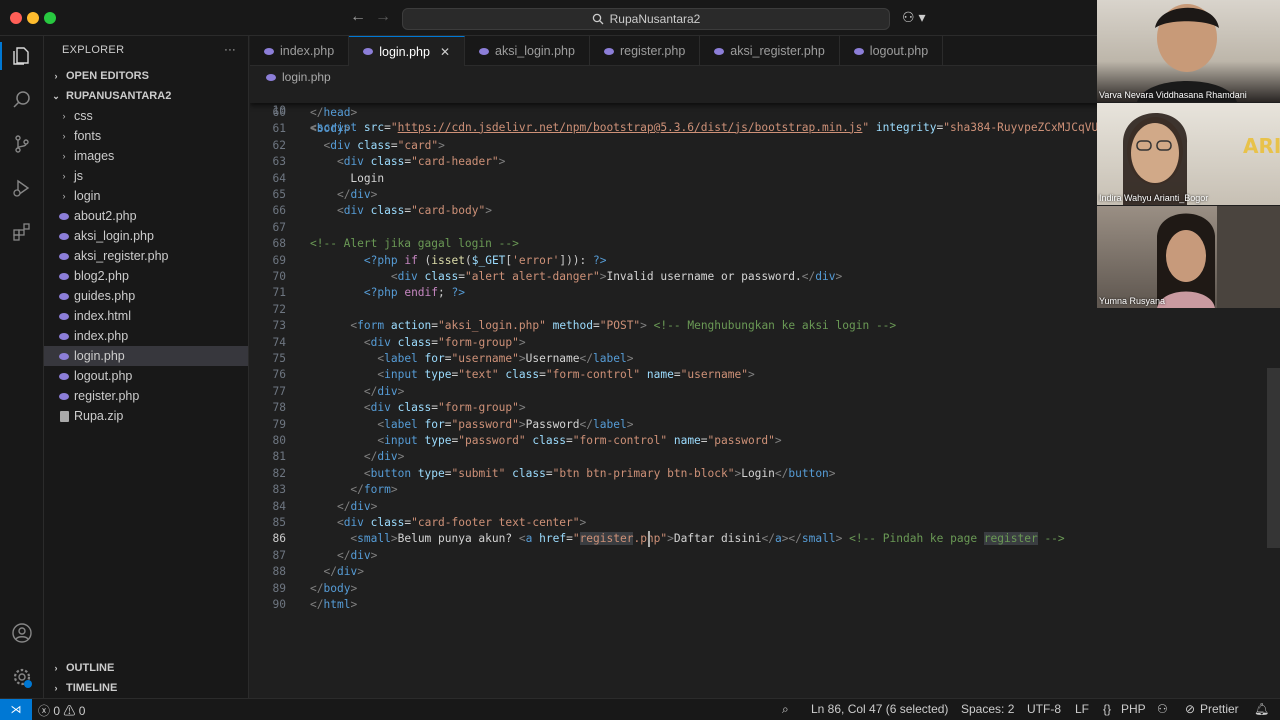 The width and height of the screenshot is (1280, 720). I want to click on code-line-row: 83 </form>, so click(673, 490).